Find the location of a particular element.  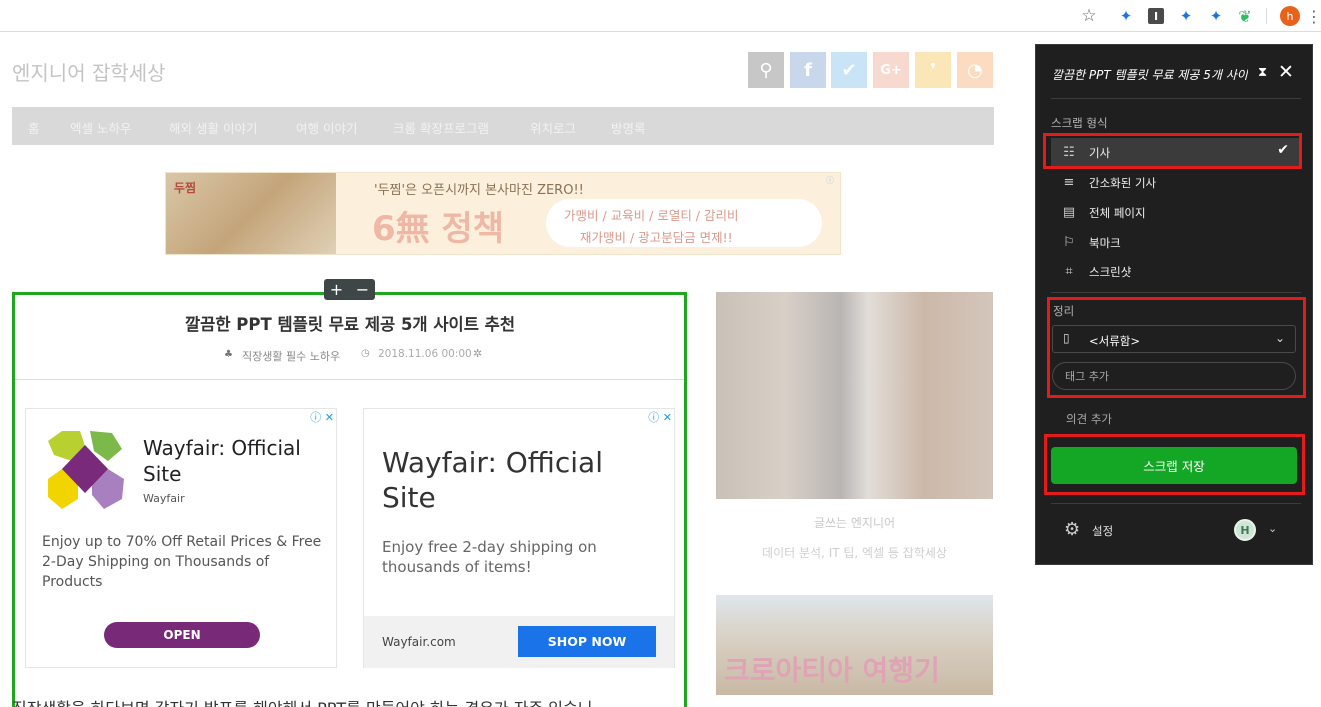

nav-item-location-log: 위치로그 is located at coordinates (553, 127).